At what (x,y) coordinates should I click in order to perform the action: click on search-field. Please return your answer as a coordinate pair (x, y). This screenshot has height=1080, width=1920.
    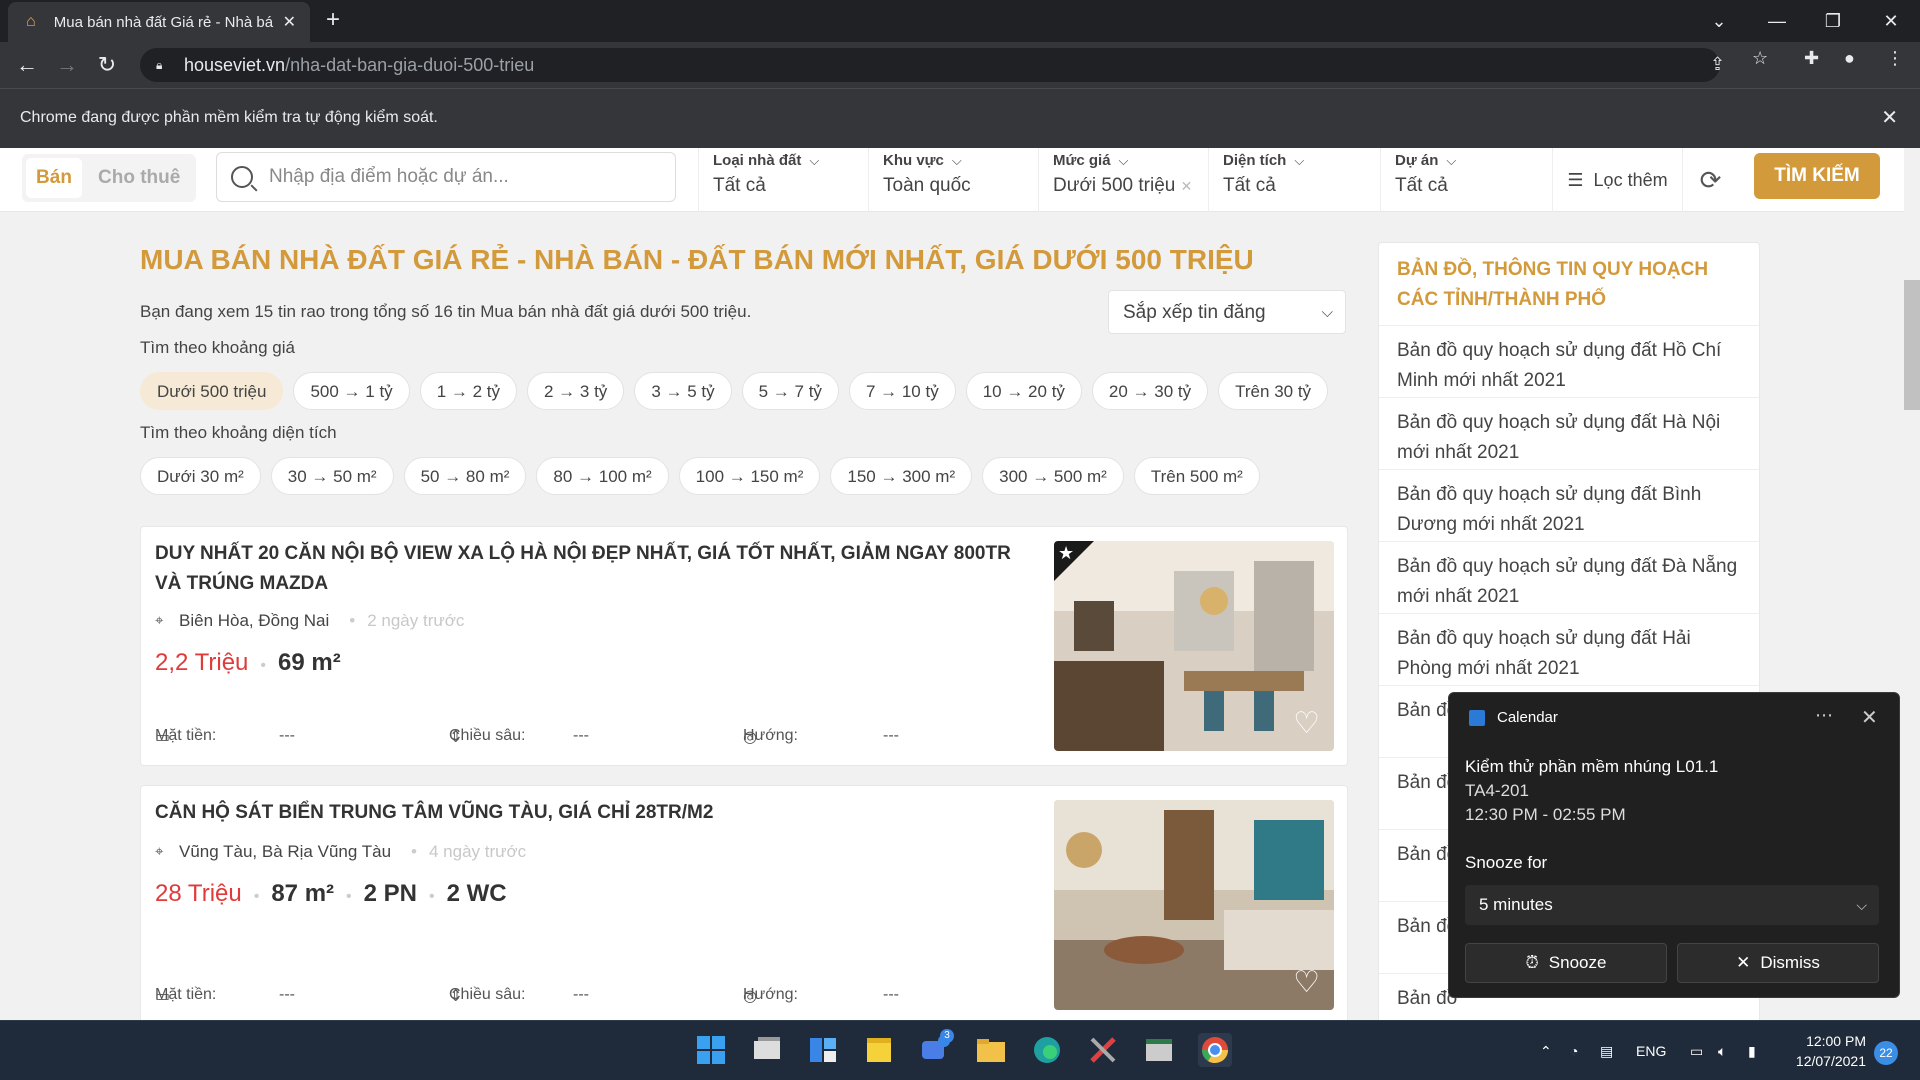
    Looking at the image, I should click on (446, 177).